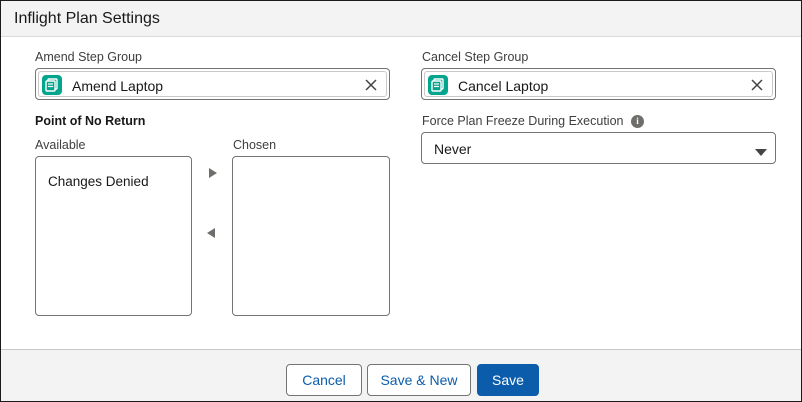 Image resolution: width=802 pixels, height=402 pixels. Describe the element at coordinates (453, 149) in the screenshot. I see `force-plan-freeze-value: Never` at that location.